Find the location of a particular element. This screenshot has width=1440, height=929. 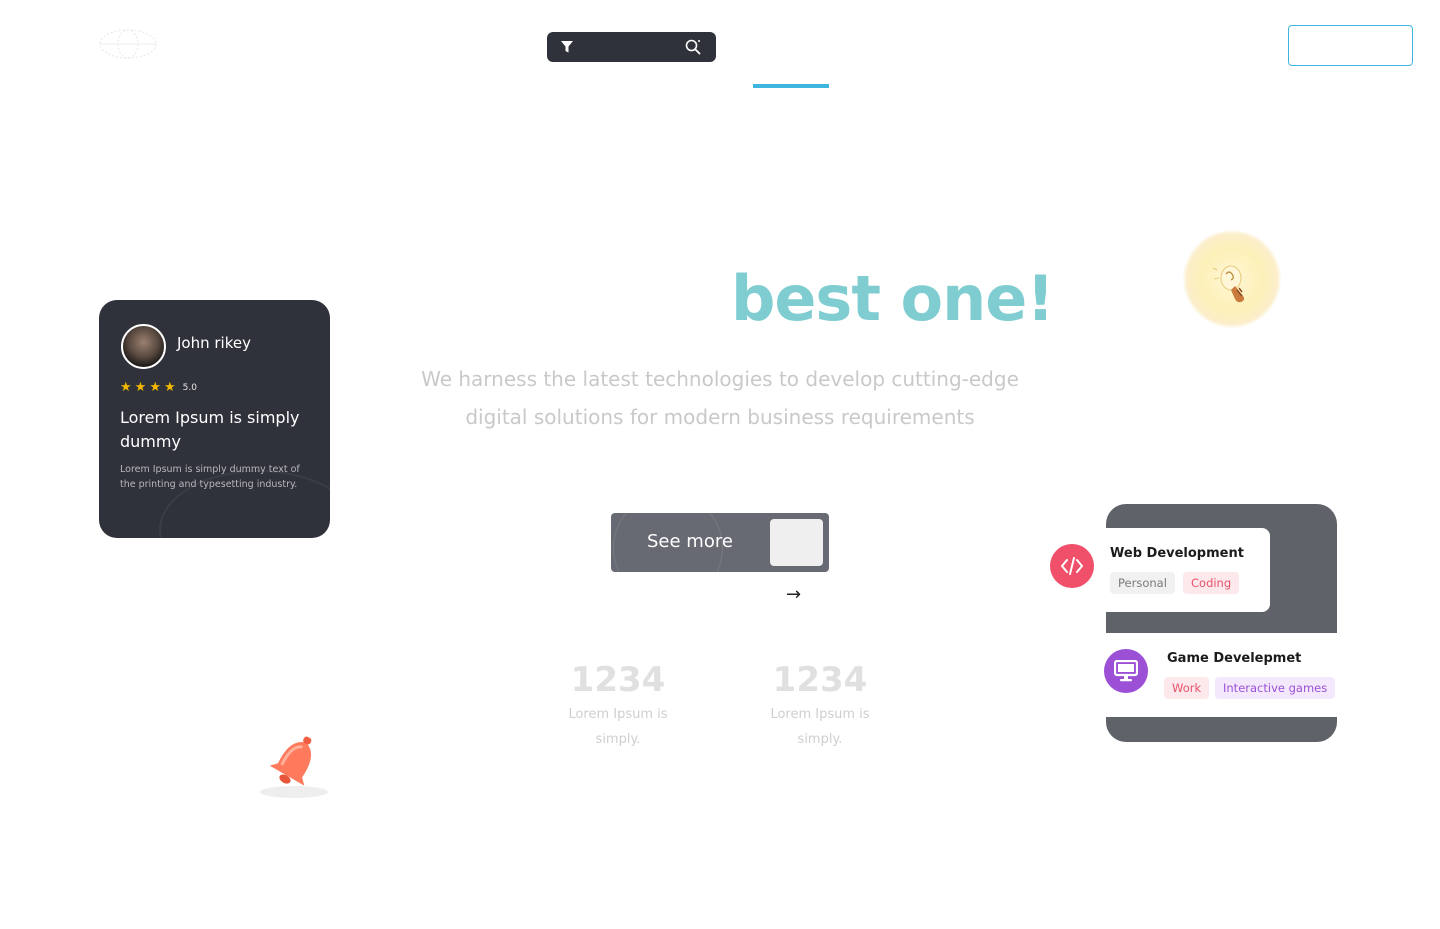

game-development-title: Game Develepmet is located at coordinates (1234, 658).